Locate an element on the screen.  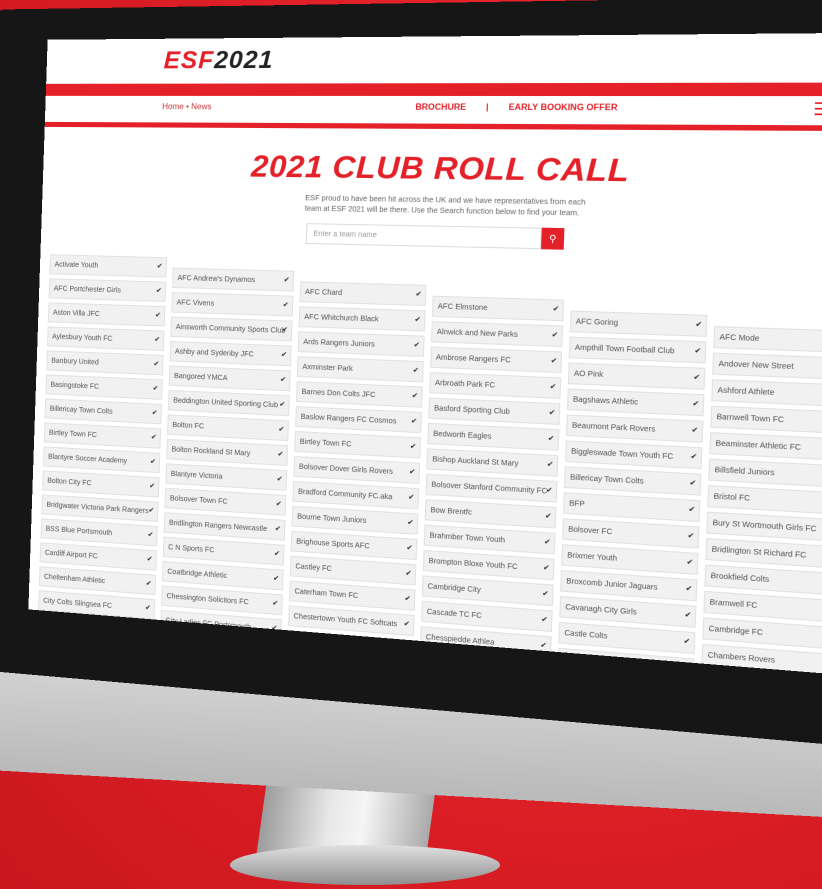
club-item: Blantyre Victoria ✔ is located at coordinates (226, 477).